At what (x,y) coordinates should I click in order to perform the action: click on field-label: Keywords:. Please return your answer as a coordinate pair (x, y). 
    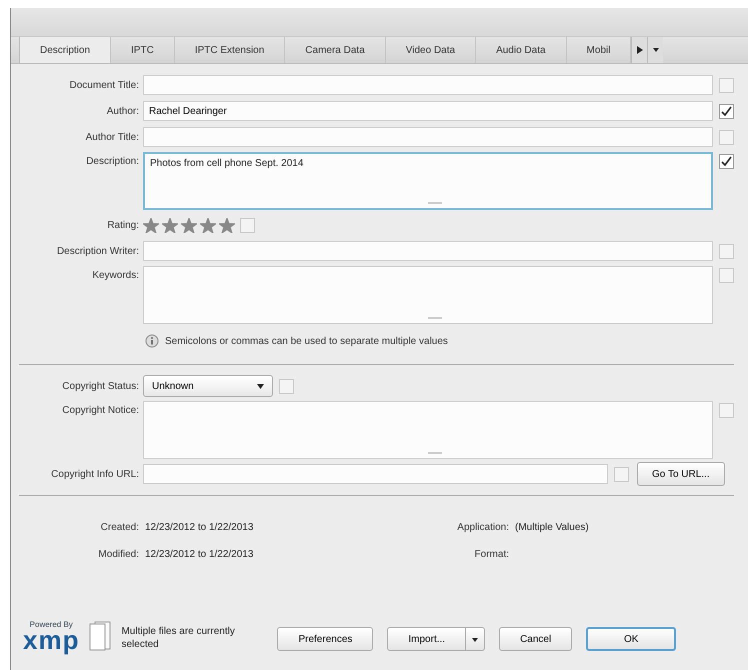
    Looking at the image, I should click on (115, 275).